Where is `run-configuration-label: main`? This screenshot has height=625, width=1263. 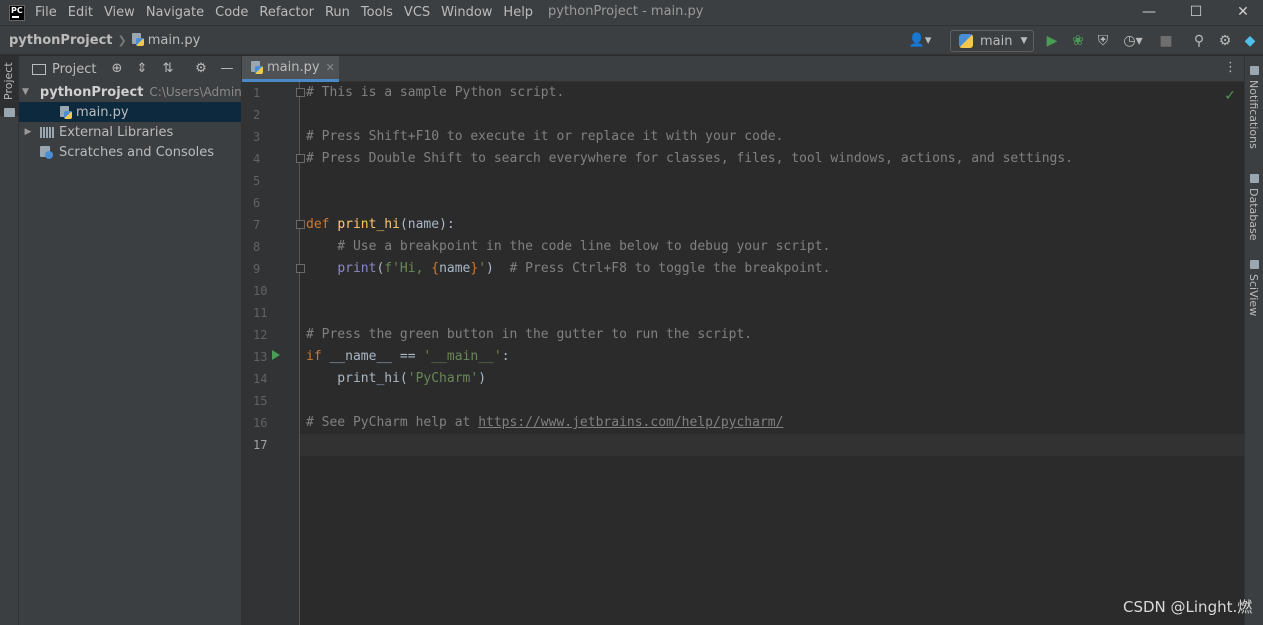
run-configuration-label: main is located at coordinates (996, 41).